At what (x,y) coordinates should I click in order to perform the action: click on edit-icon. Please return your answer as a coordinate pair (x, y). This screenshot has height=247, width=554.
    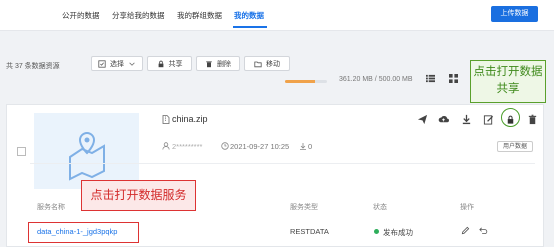
    Looking at the image, I should click on (488, 119).